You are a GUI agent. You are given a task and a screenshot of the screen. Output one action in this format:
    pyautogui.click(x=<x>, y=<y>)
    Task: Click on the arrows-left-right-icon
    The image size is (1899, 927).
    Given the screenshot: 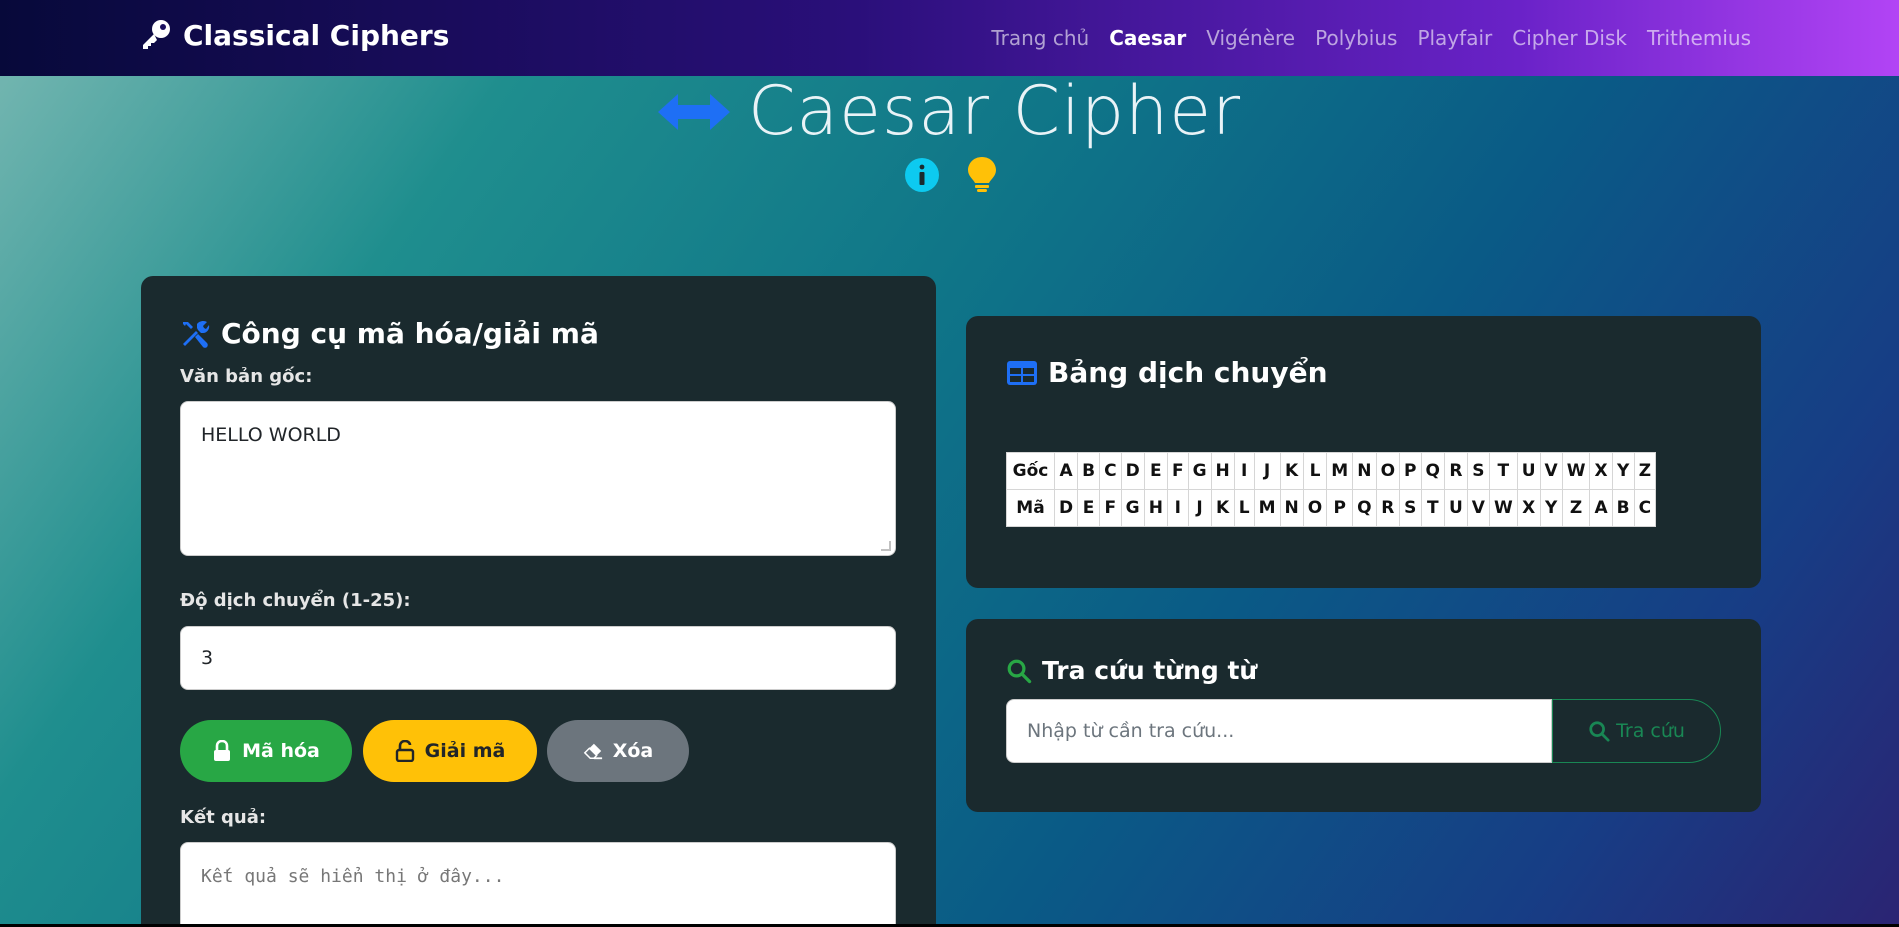 What is the action you would take?
    pyautogui.click(x=693, y=111)
    